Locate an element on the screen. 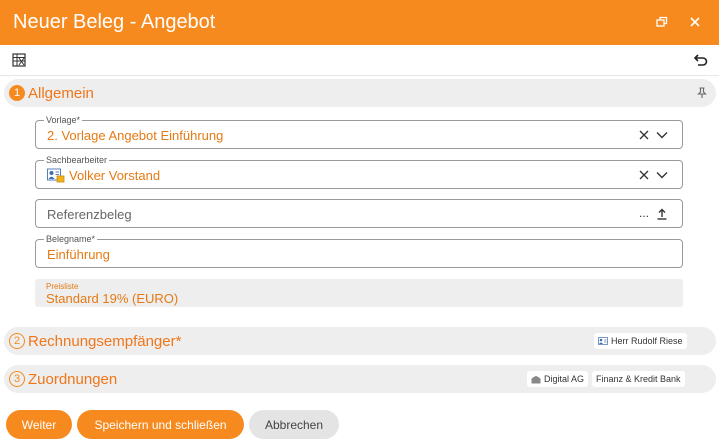  window-title: Neuer Beleg - Angebot is located at coordinates (114, 22).